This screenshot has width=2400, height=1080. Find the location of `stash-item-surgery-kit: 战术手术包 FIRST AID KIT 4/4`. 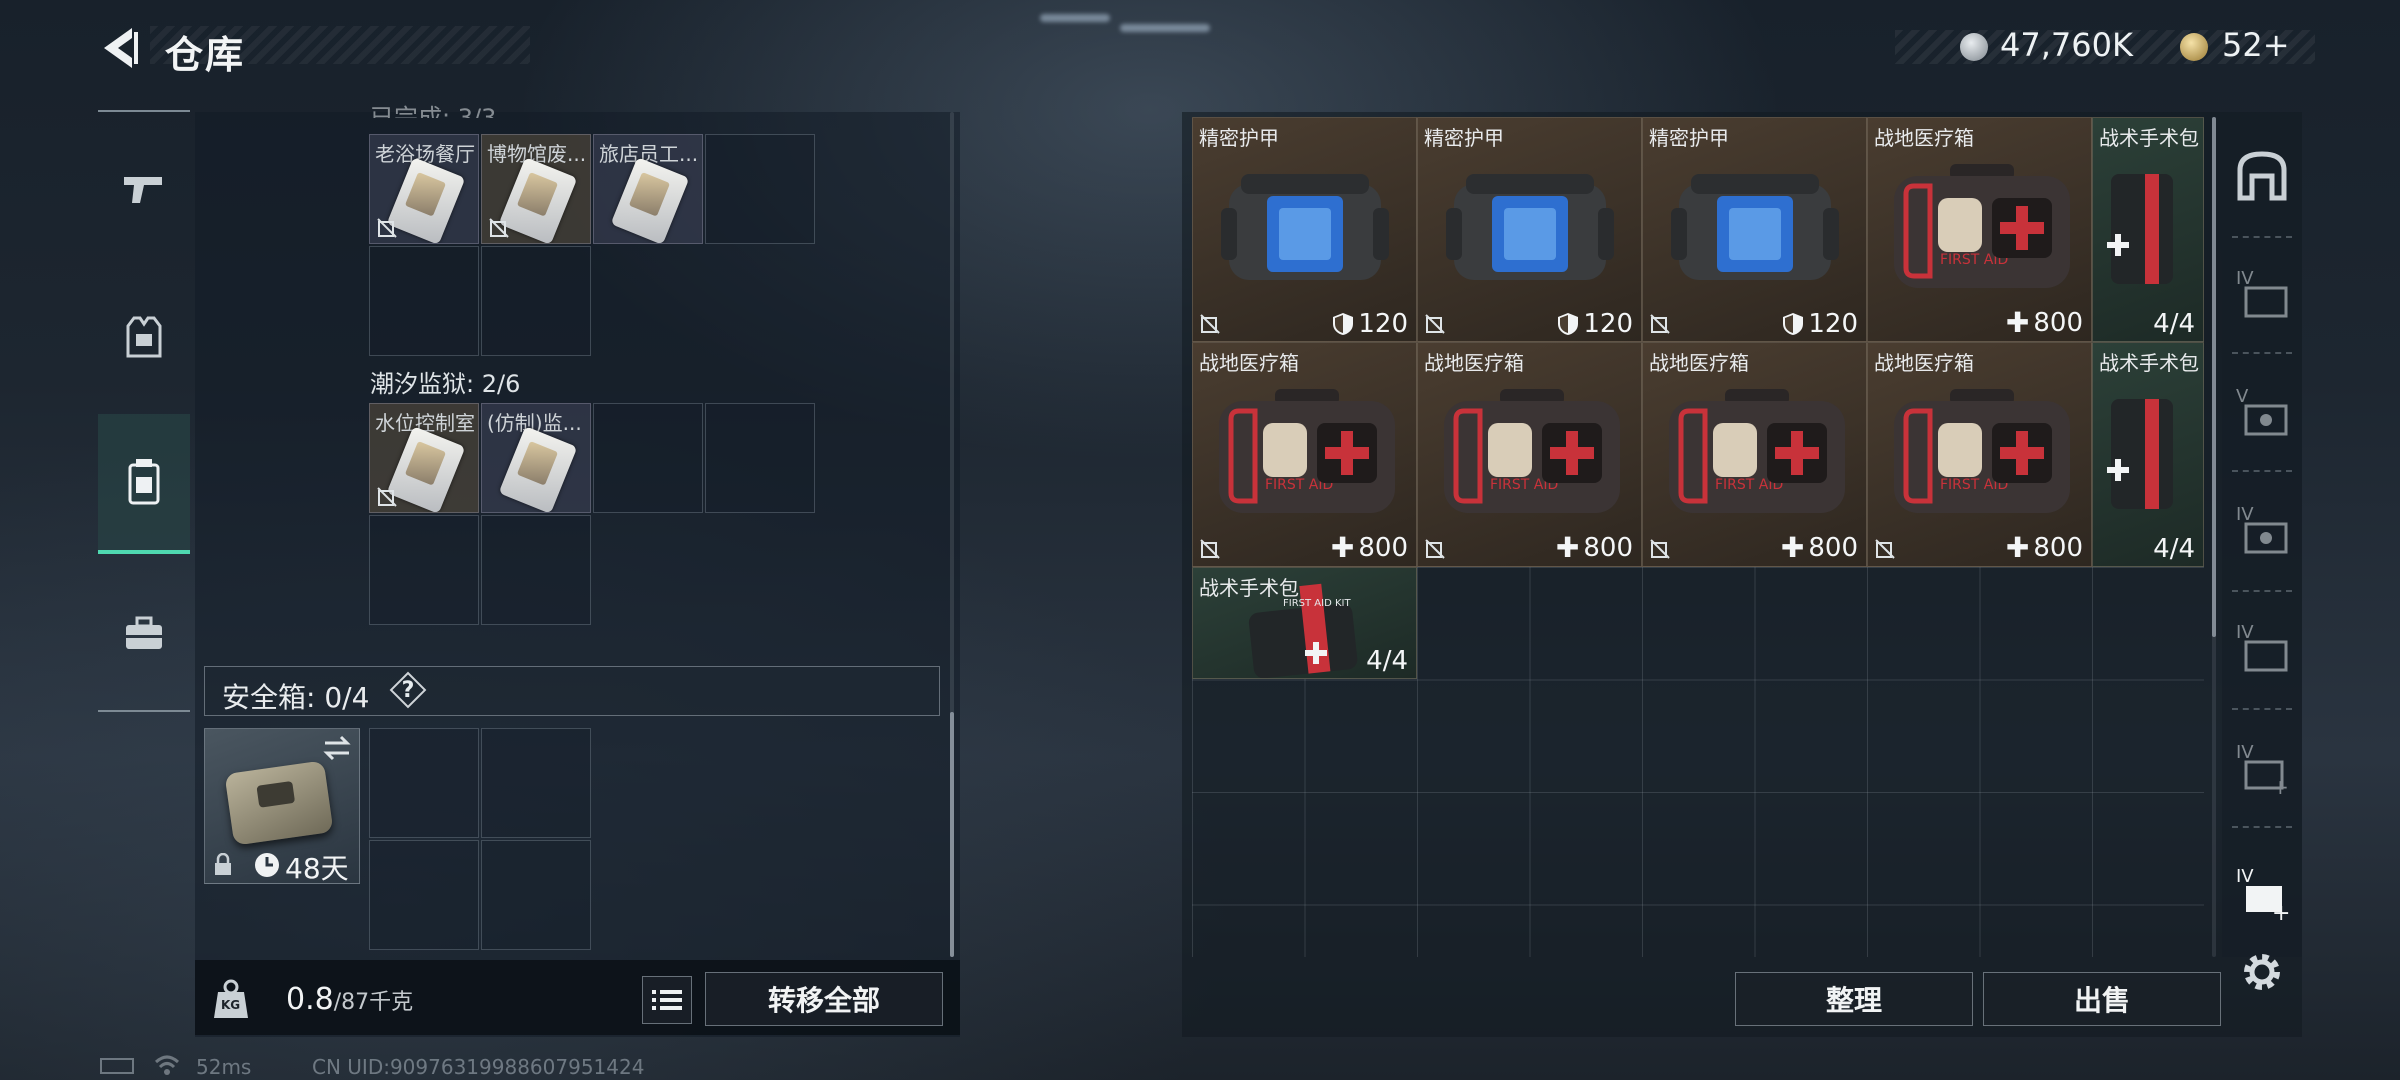

stash-item-surgery-kit: 战术手术包 FIRST AID KIT 4/4 is located at coordinates (1304, 623).